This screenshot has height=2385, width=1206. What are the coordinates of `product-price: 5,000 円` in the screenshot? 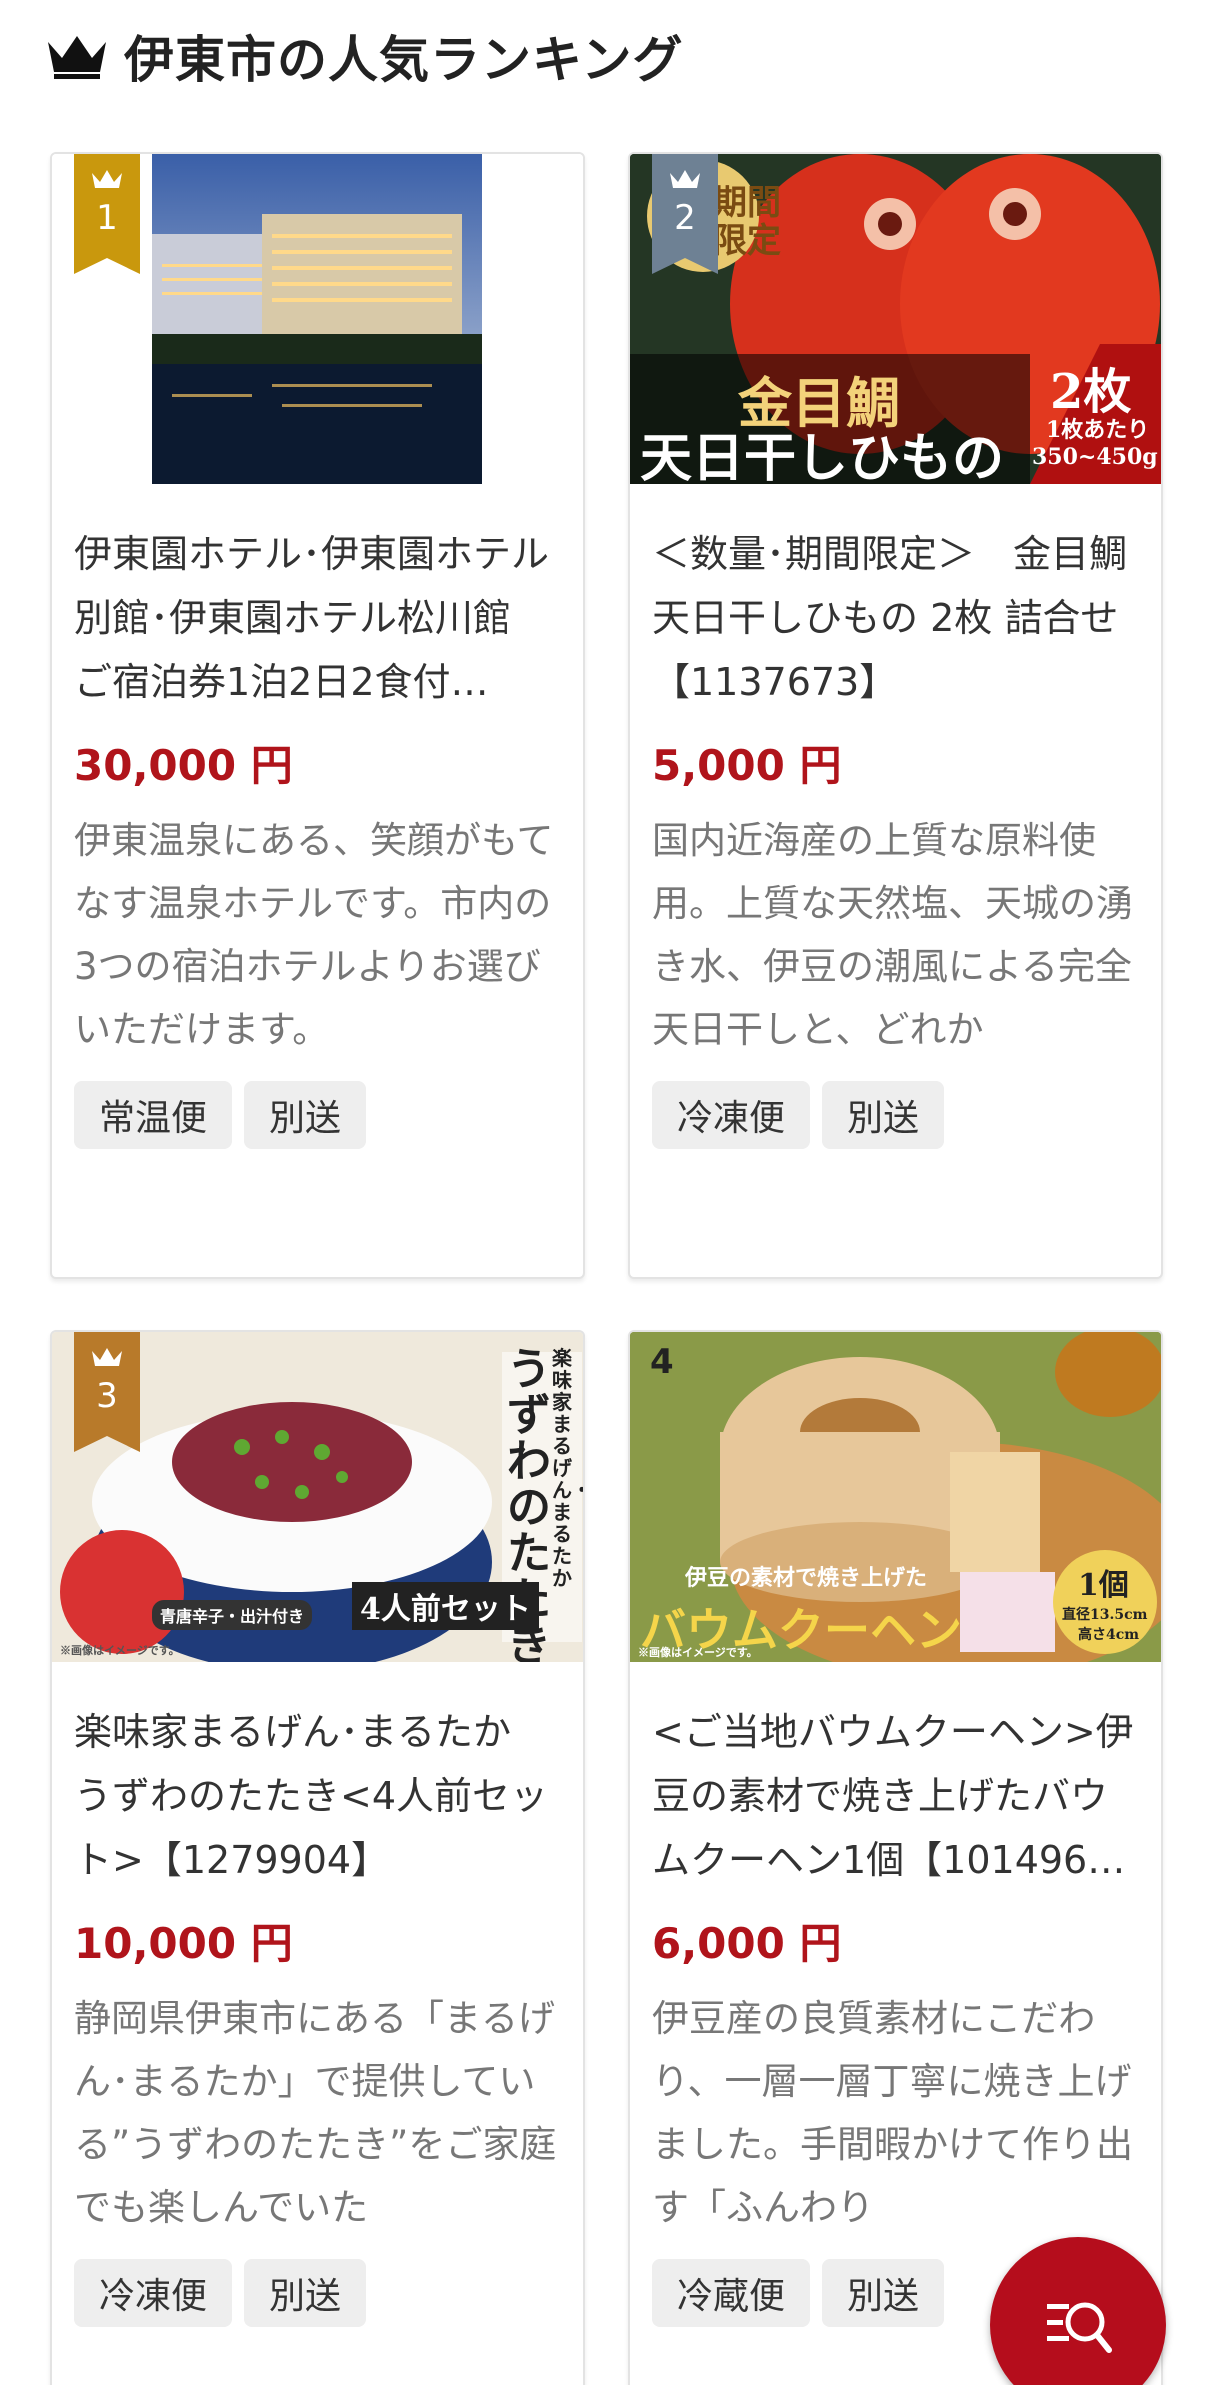 It's located at (747, 765).